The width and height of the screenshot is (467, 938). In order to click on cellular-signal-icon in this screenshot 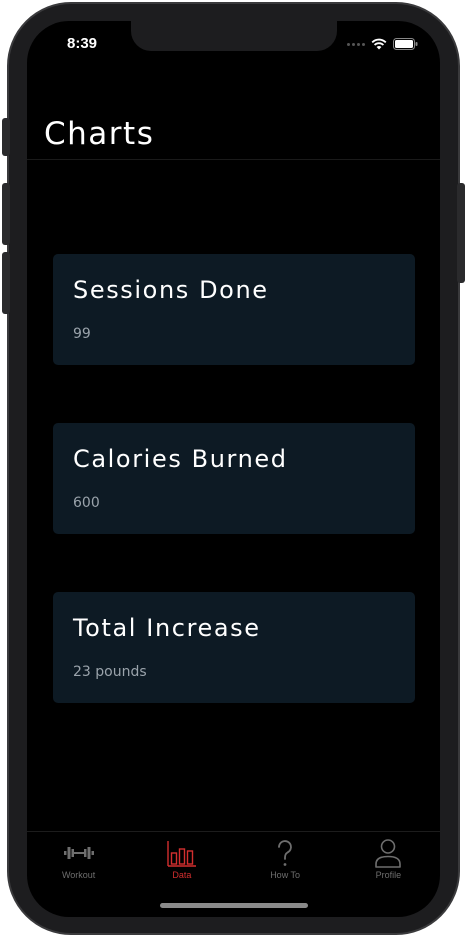, I will do `click(356, 44)`.